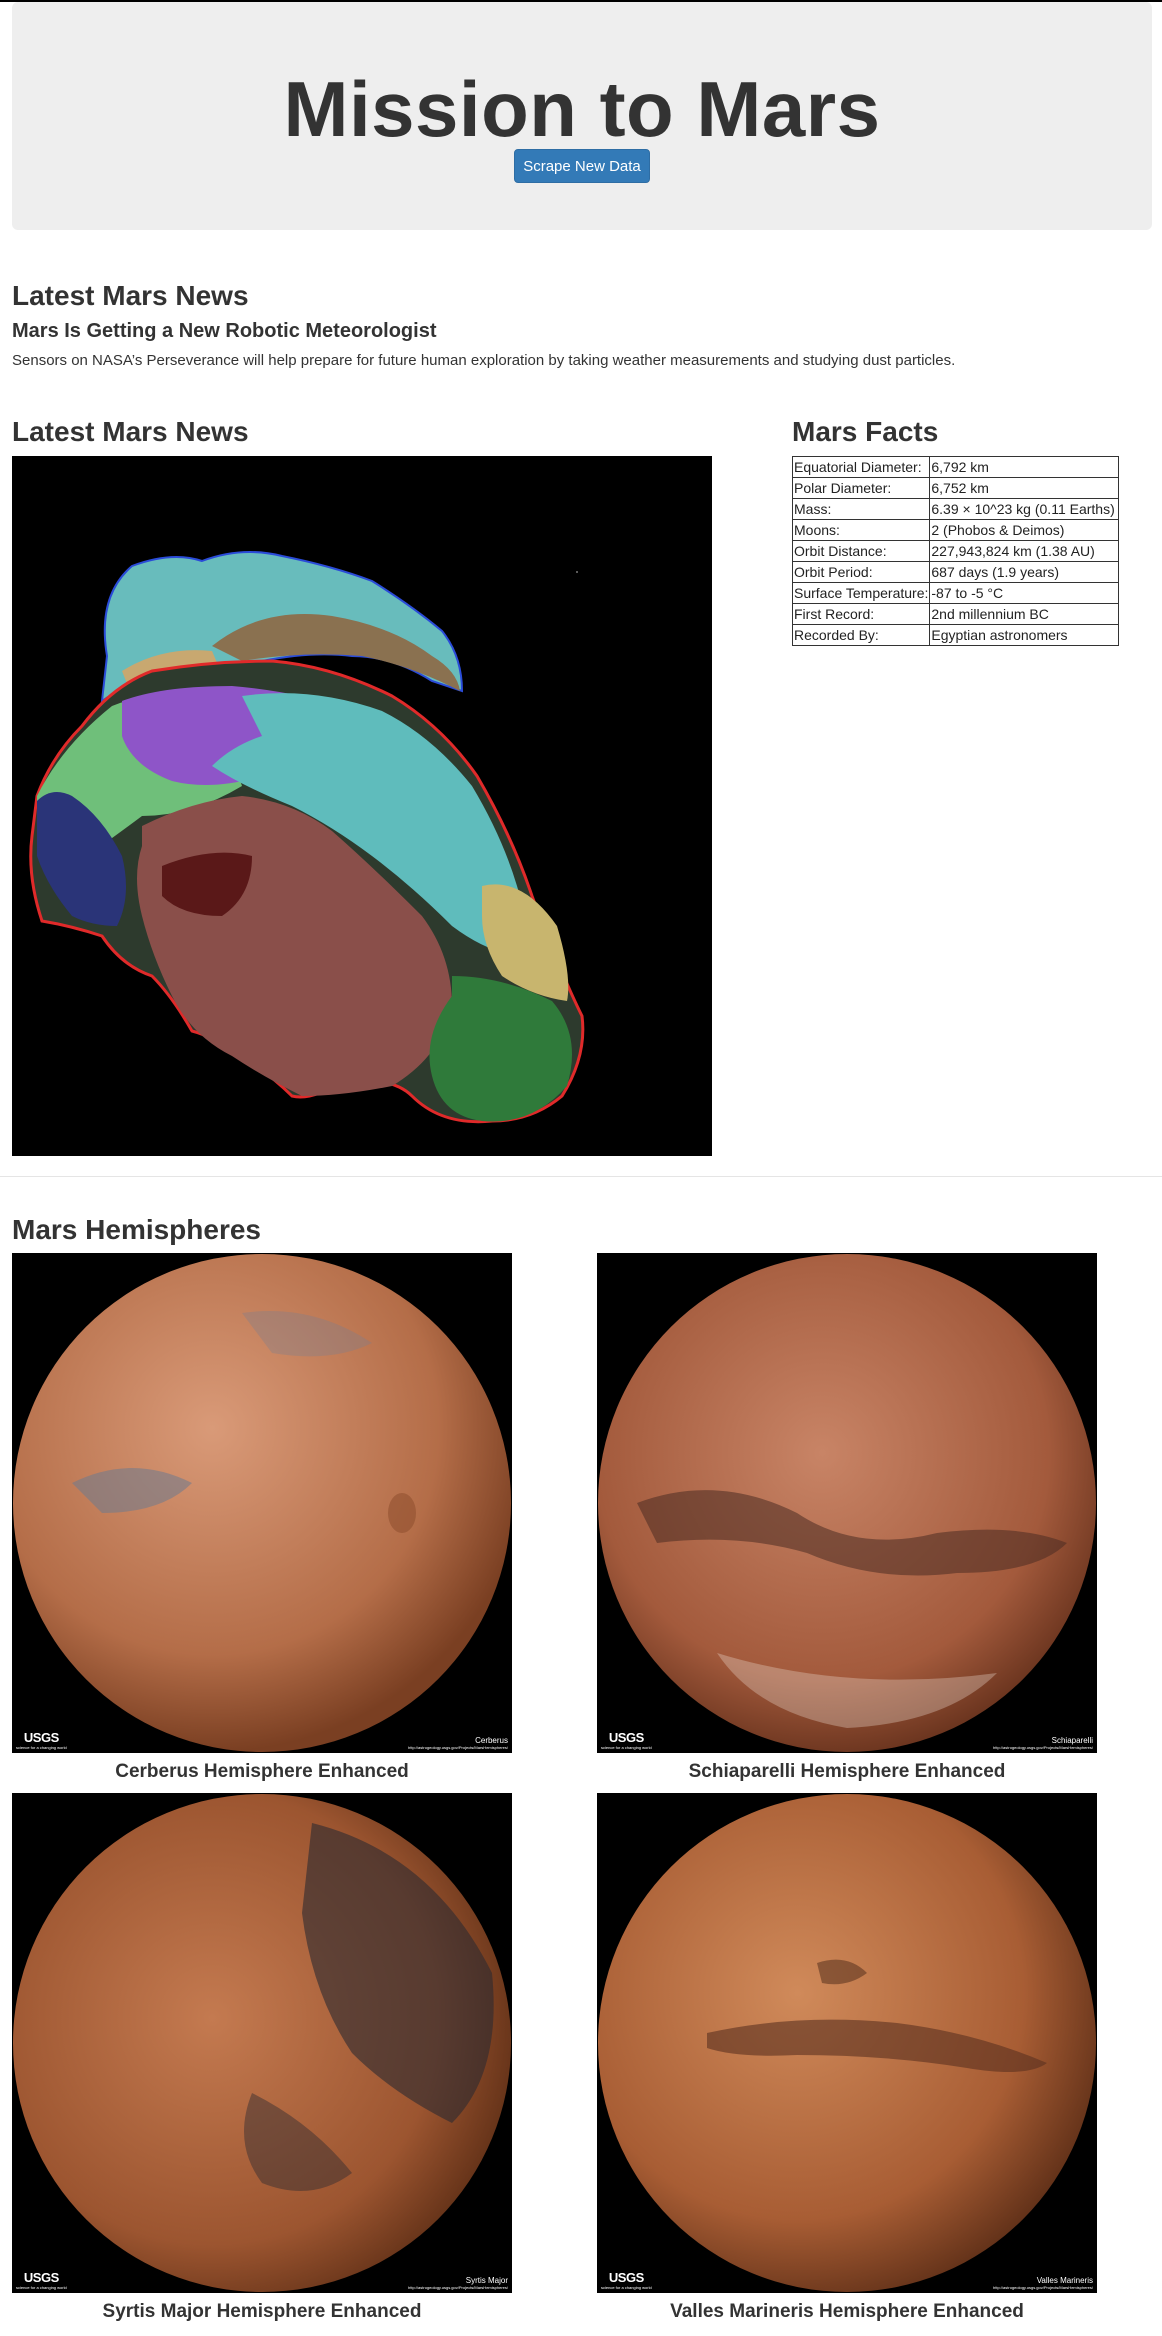 This screenshot has width=1162, height=2336. I want to click on table-row: Recorded By: Egyptian astronomers, so click(955, 635).